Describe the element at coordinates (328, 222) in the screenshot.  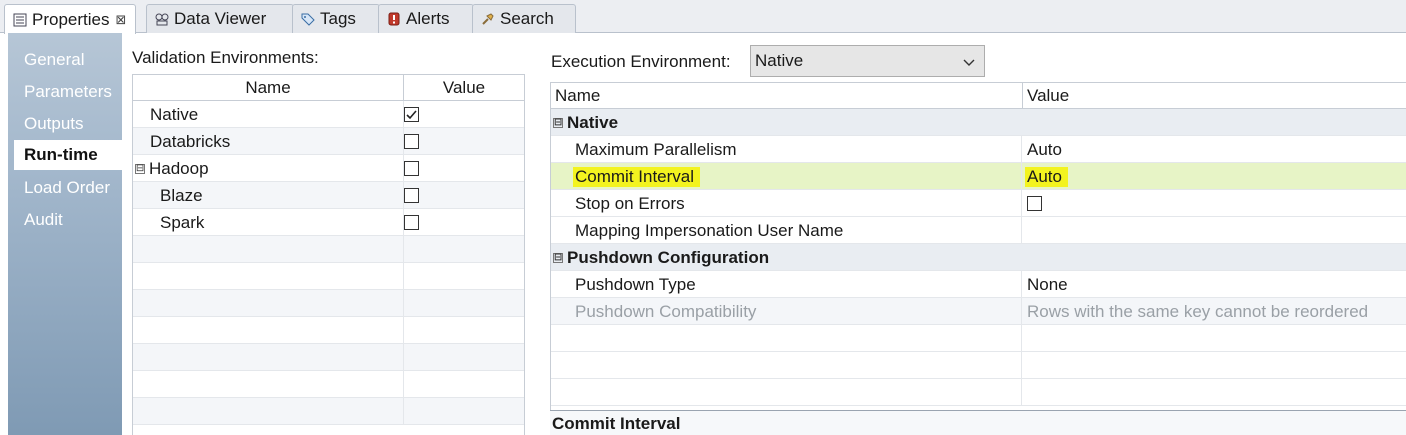
I see `table-row: Spark` at that location.